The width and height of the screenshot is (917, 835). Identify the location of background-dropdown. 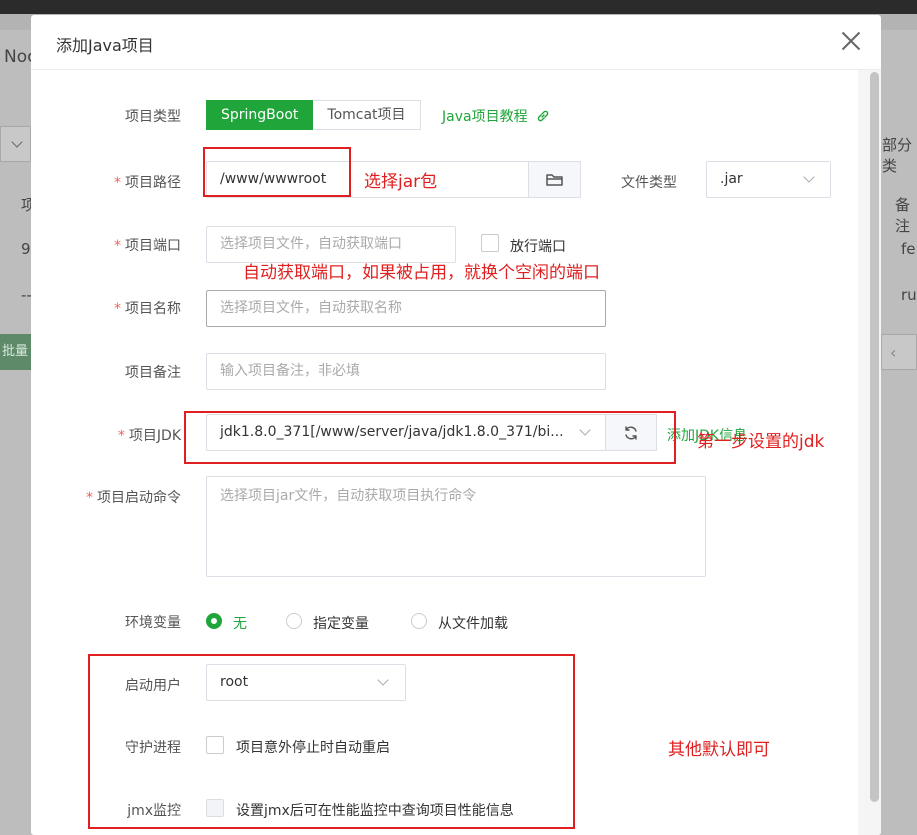
(15, 144).